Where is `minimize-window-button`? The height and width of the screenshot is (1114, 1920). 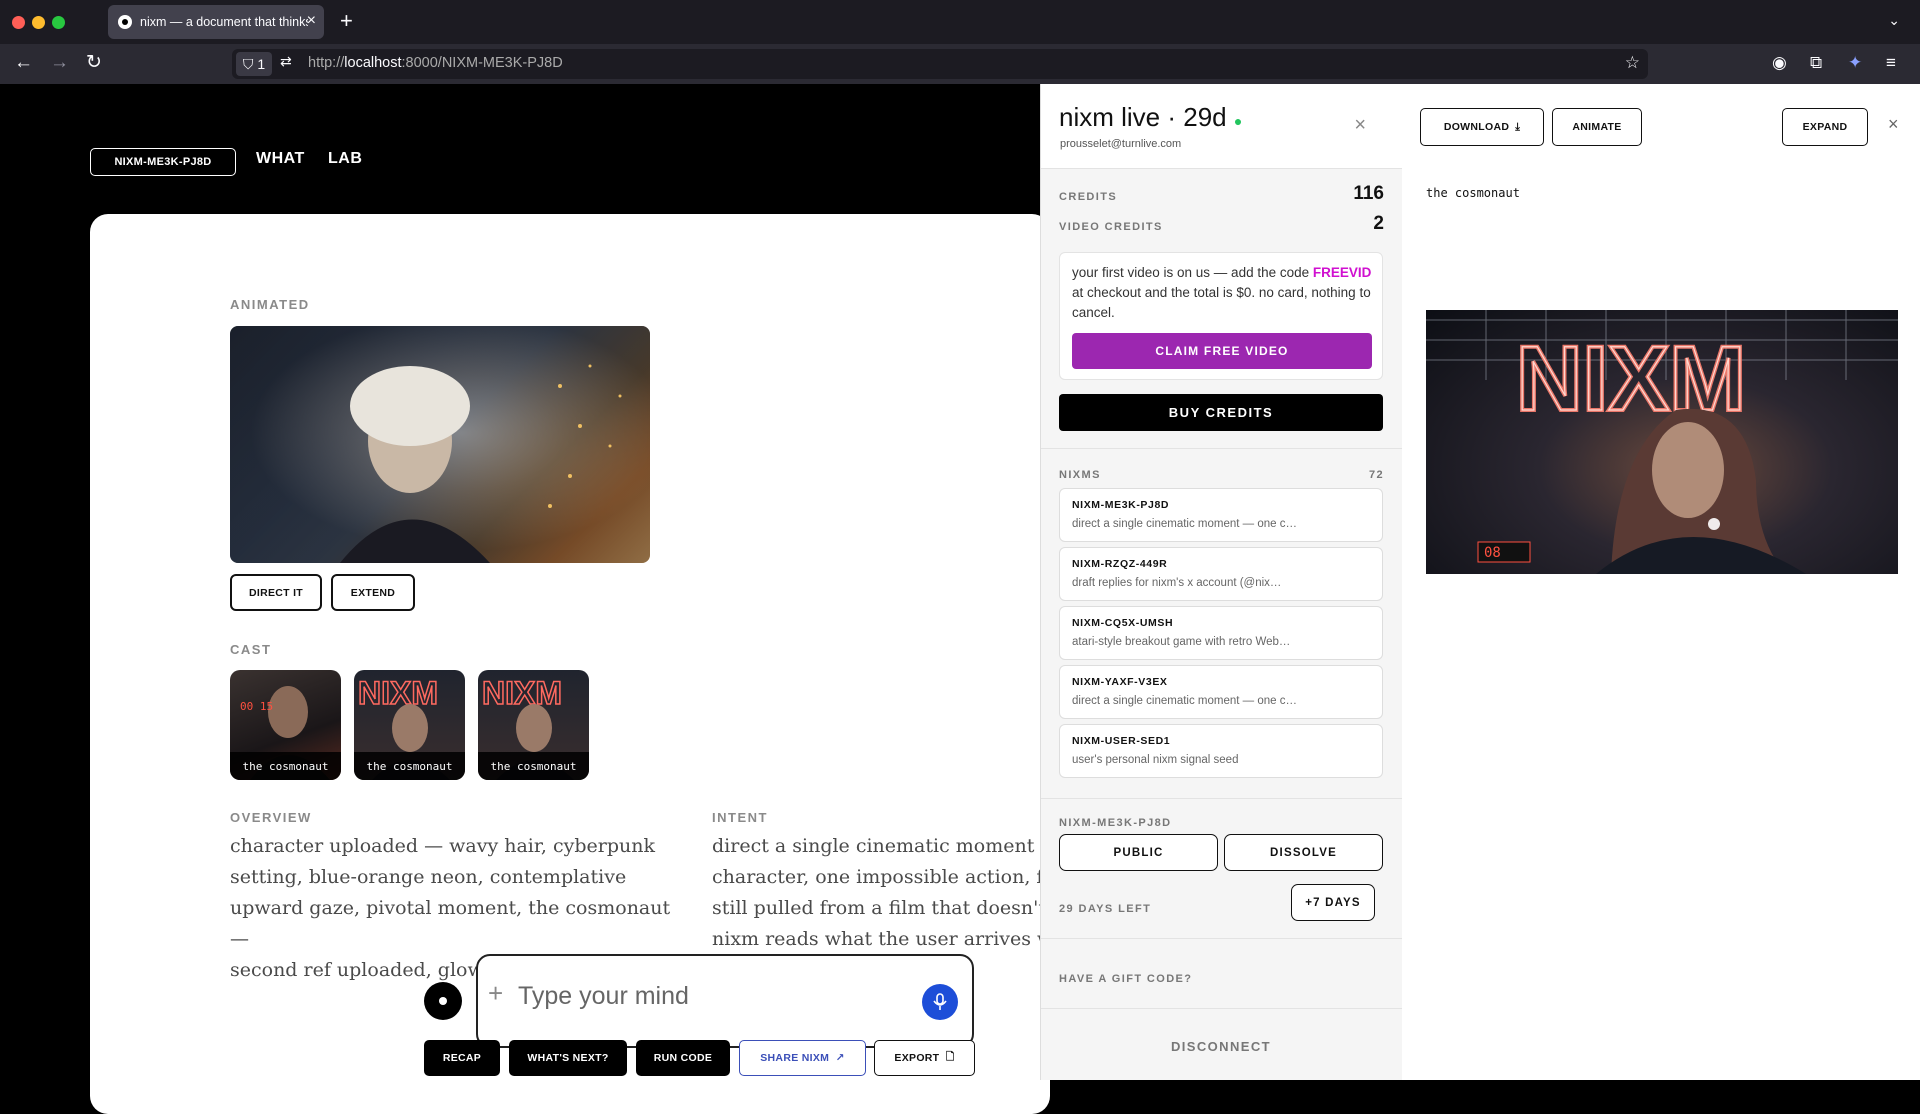 minimize-window-button is located at coordinates (38, 22).